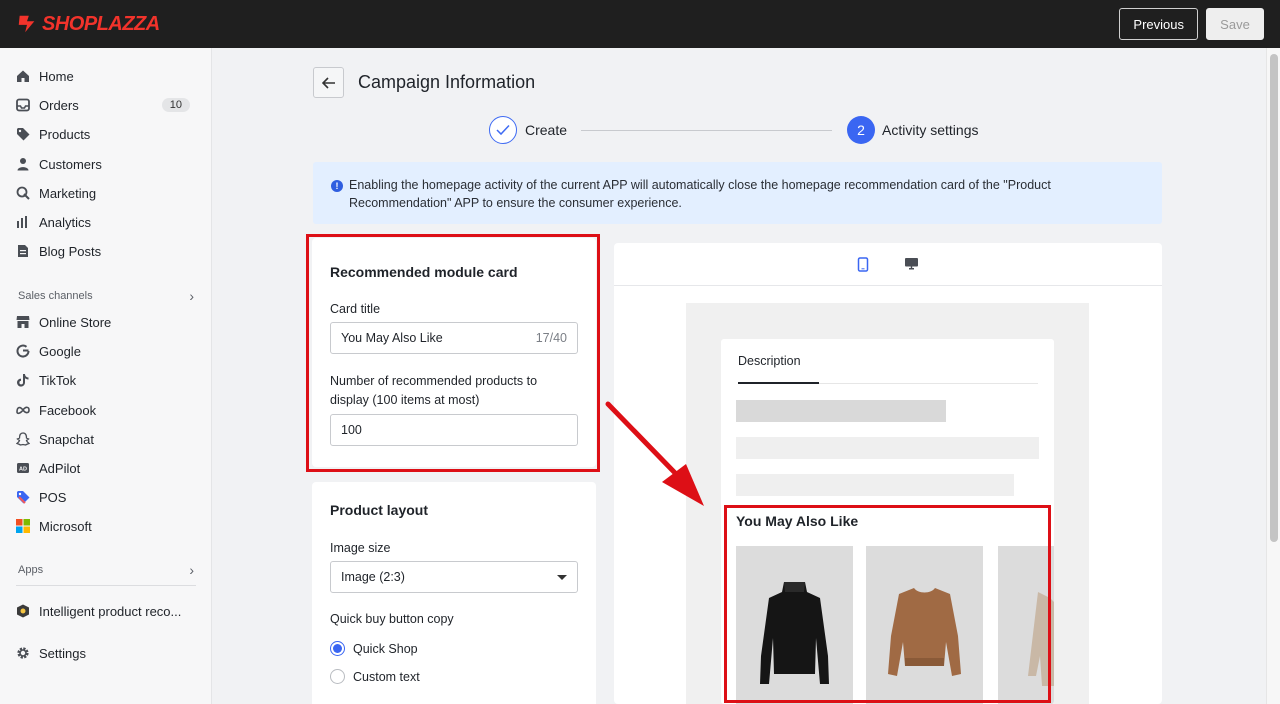 The height and width of the screenshot is (704, 1280). I want to click on step-create-indicator, so click(503, 130).